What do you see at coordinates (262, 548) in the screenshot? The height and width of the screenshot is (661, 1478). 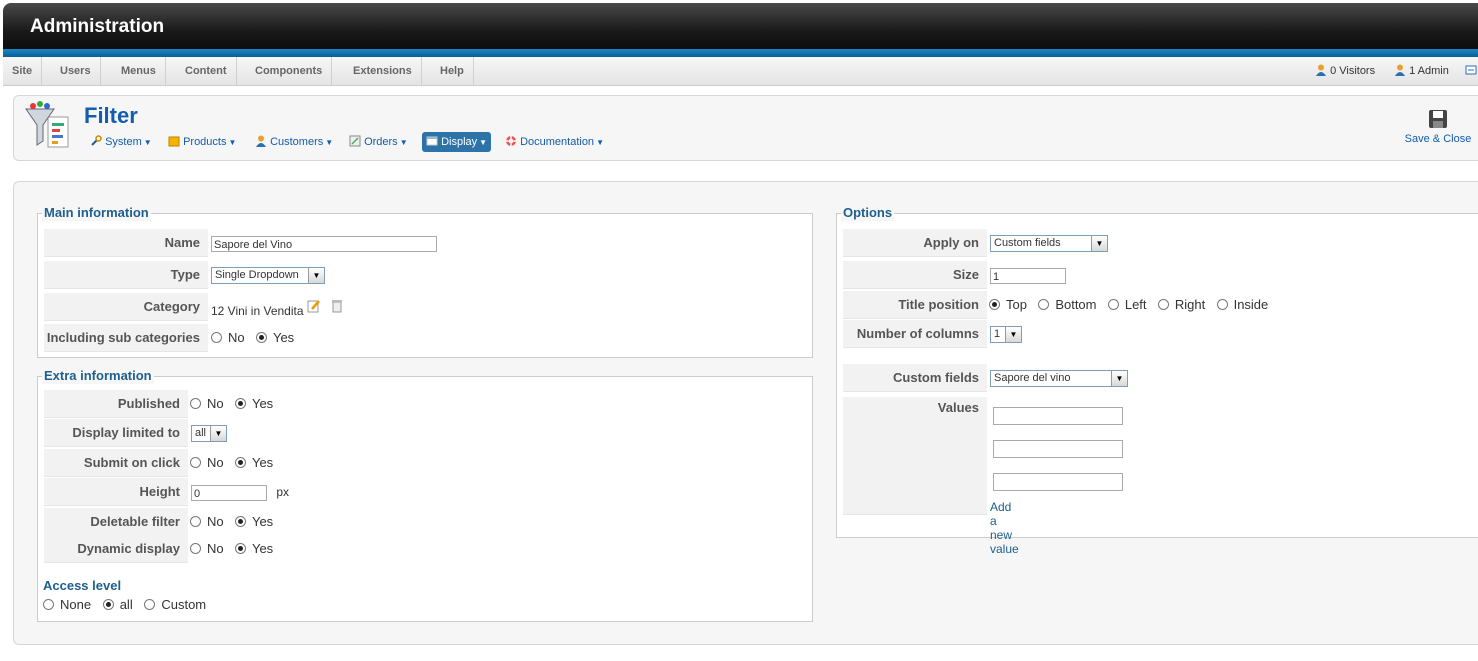 I see `dynamic-yes-label: Yes` at bounding box center [262, 548].